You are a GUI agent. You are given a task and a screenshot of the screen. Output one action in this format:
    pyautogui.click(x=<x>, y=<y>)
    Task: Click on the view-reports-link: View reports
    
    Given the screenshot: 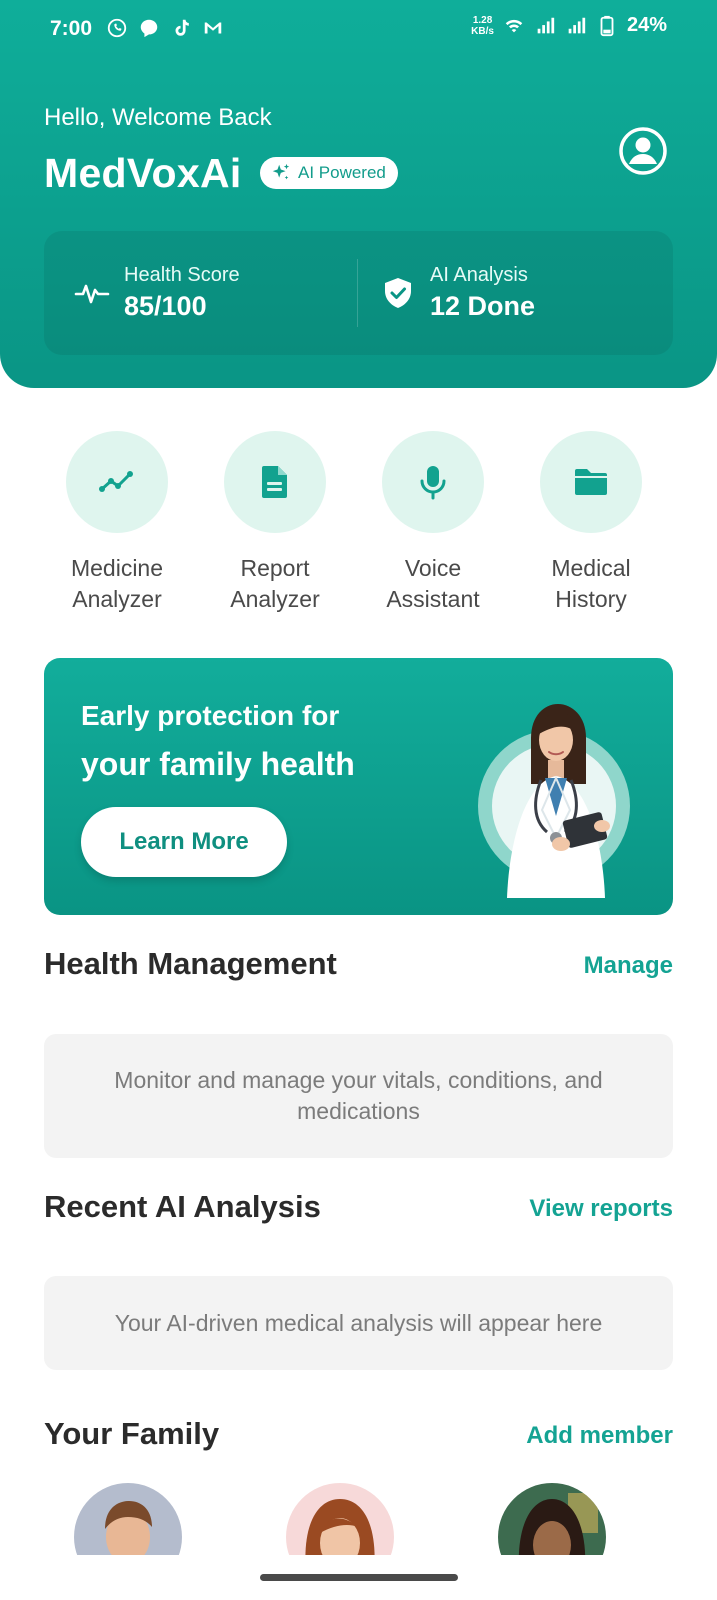 What is the action you would take?
    pyautogui.click(x=601, y=1209)
    